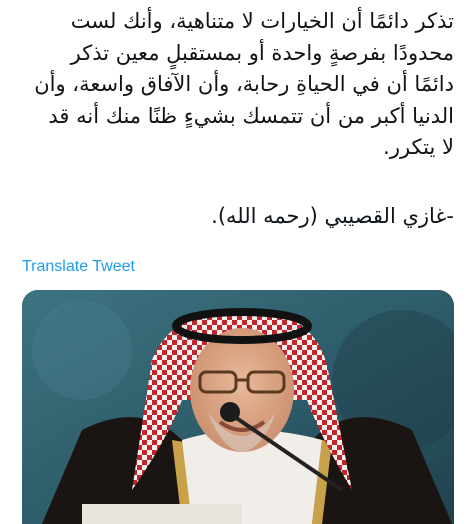  Describe the element at coordinates (78, 267) in the screenshot. I see `translate-tweet-link: Translate Tweet` at that location.